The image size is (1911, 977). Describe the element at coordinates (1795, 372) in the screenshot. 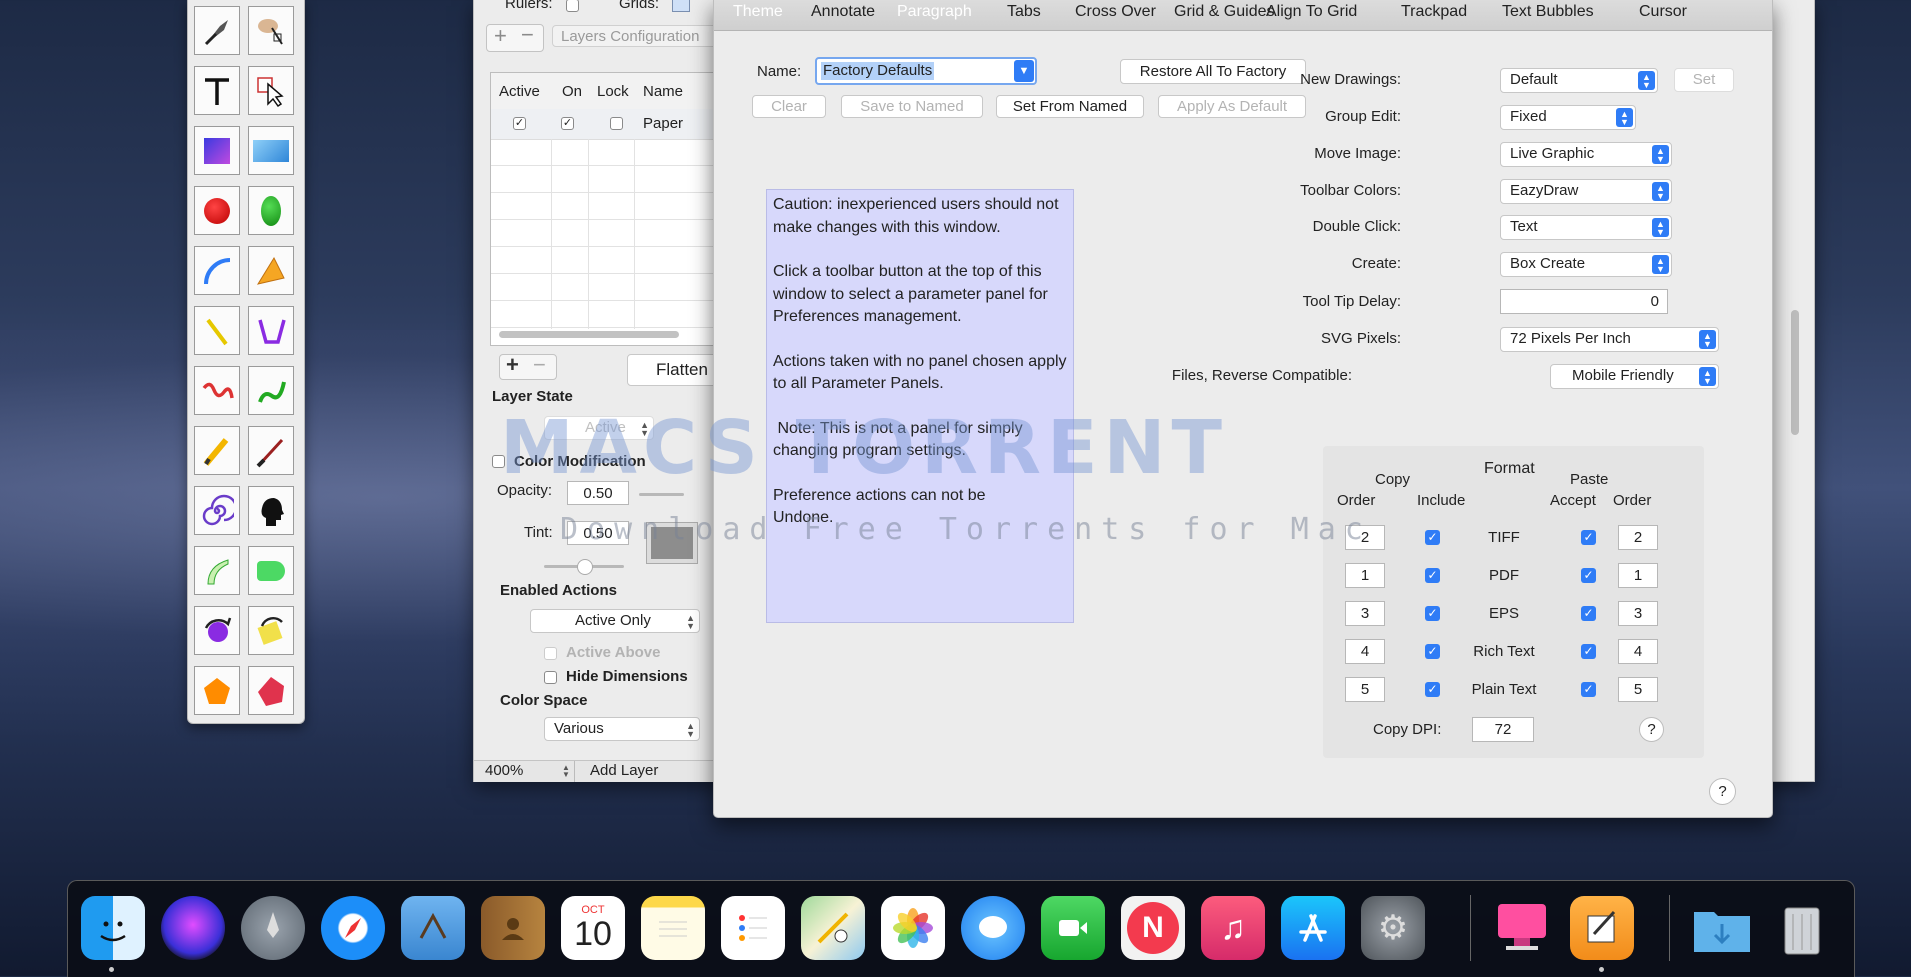

I see `document-vertical-scrollbar` at that location.